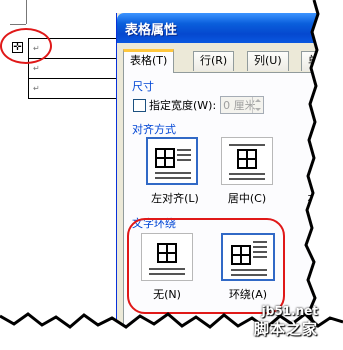 The height and width of the screenshot is (350, 343). I want to click on align-left-label: 左对齐(L), so click(175, 198).